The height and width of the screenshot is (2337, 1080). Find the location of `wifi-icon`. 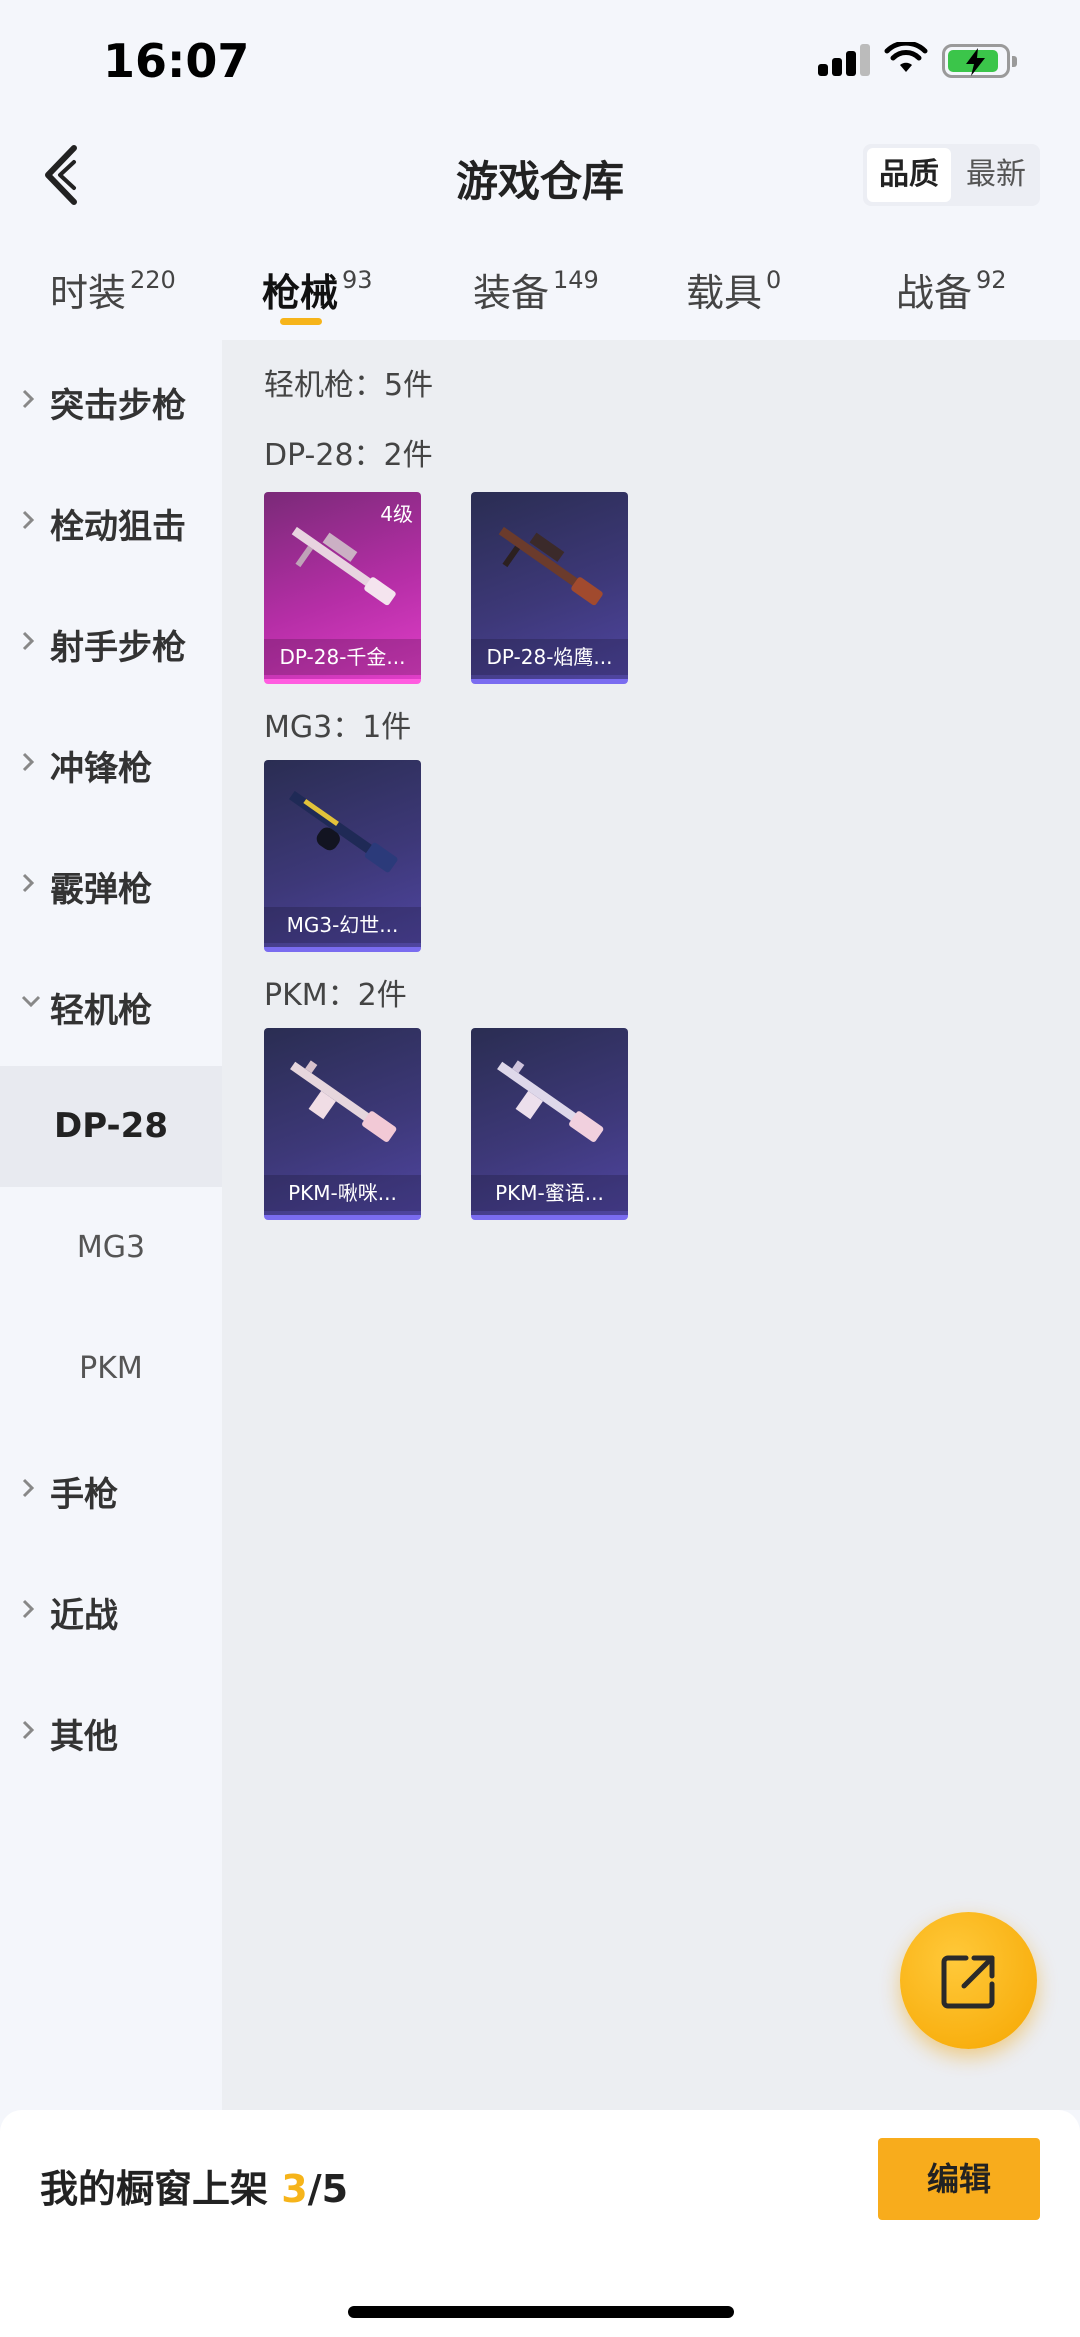

wifi-icon is located at coordinates (906, 57).